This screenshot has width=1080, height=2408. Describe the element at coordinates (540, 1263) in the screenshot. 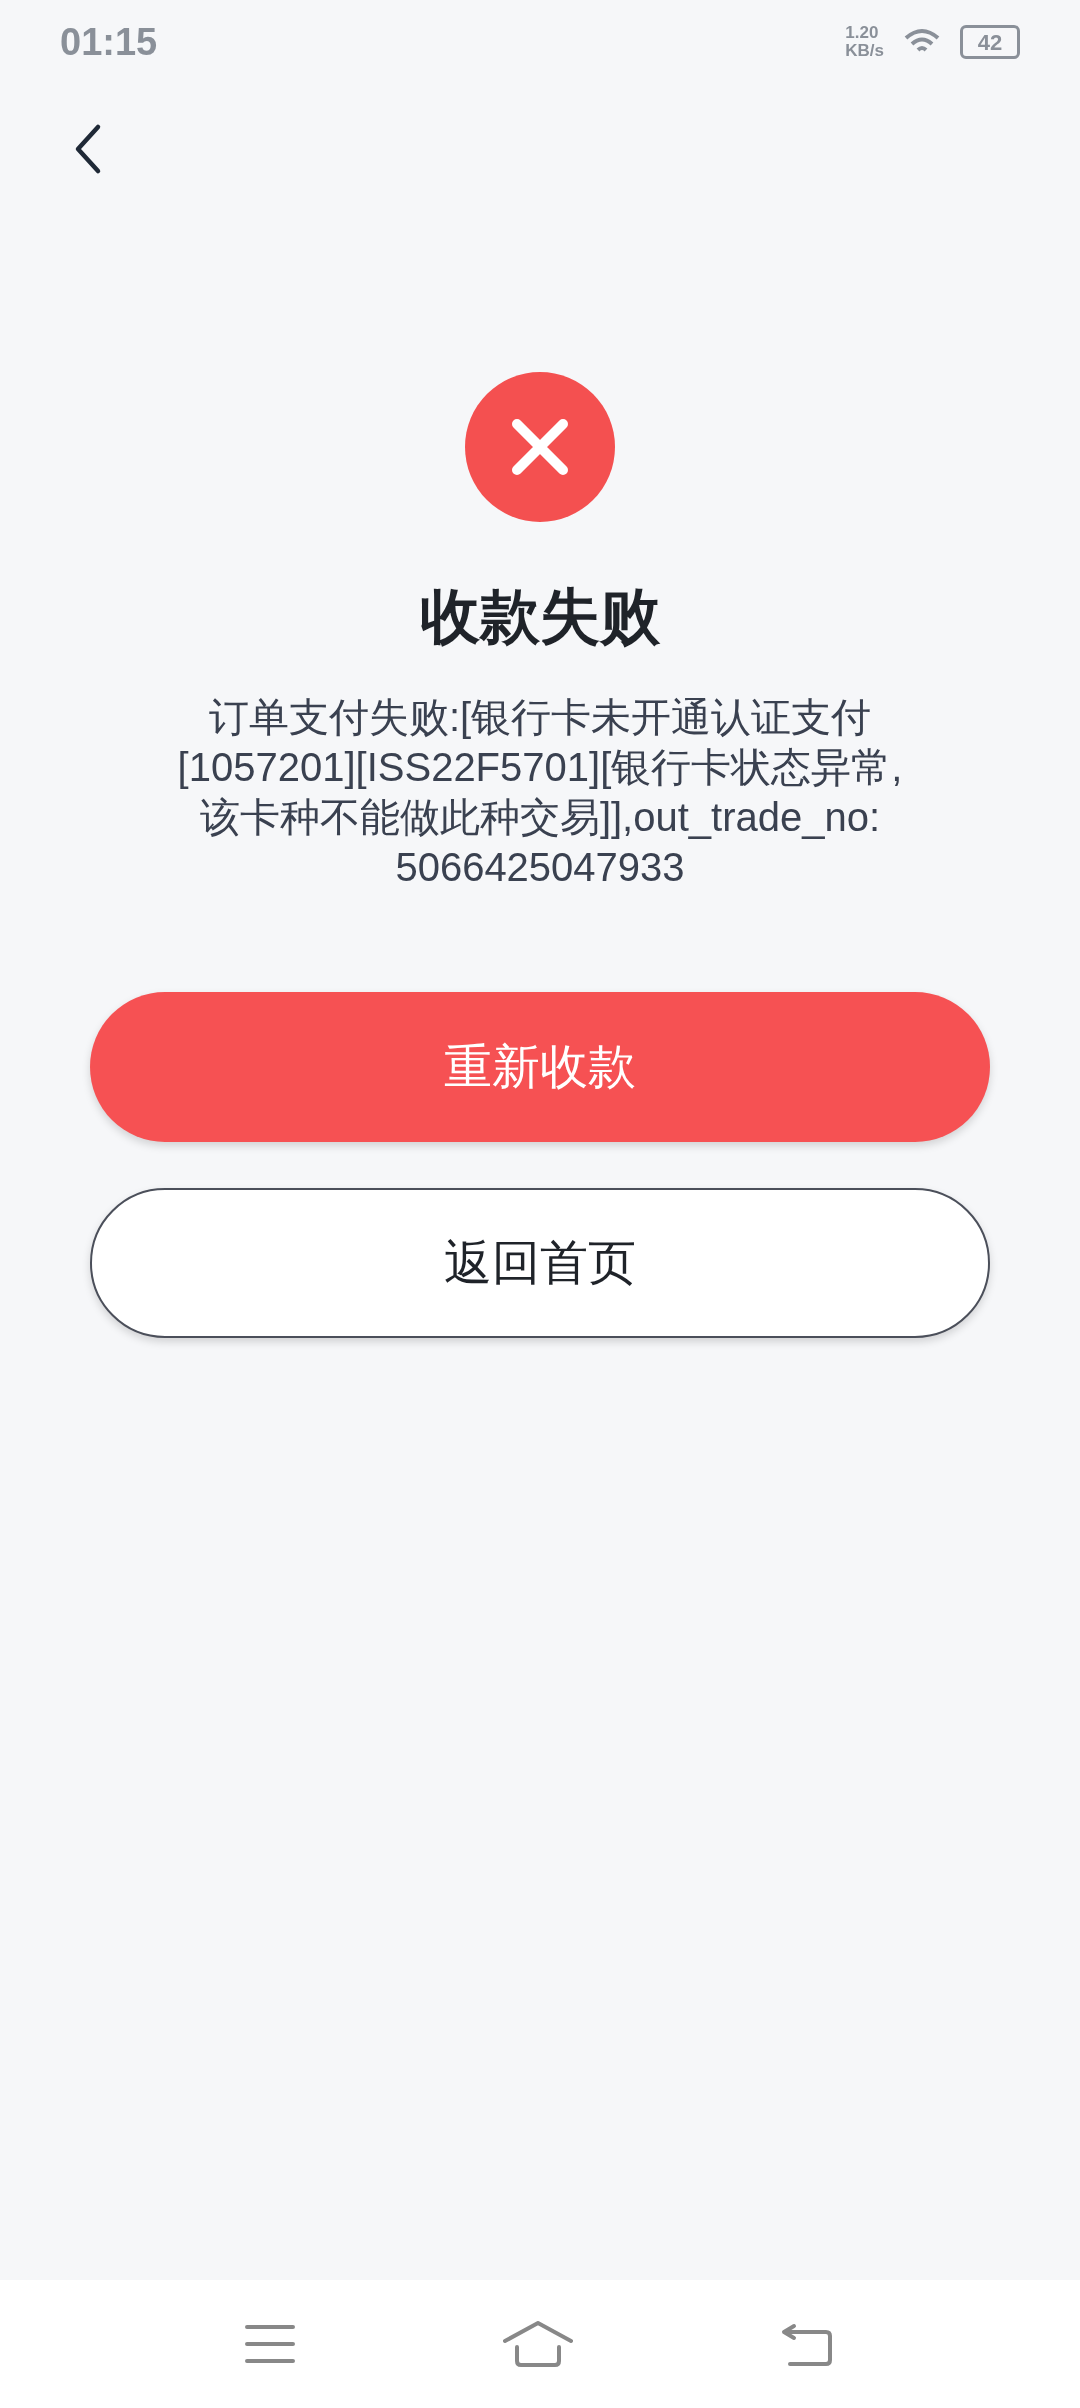

I see `home-button: 返回首页` at that location.